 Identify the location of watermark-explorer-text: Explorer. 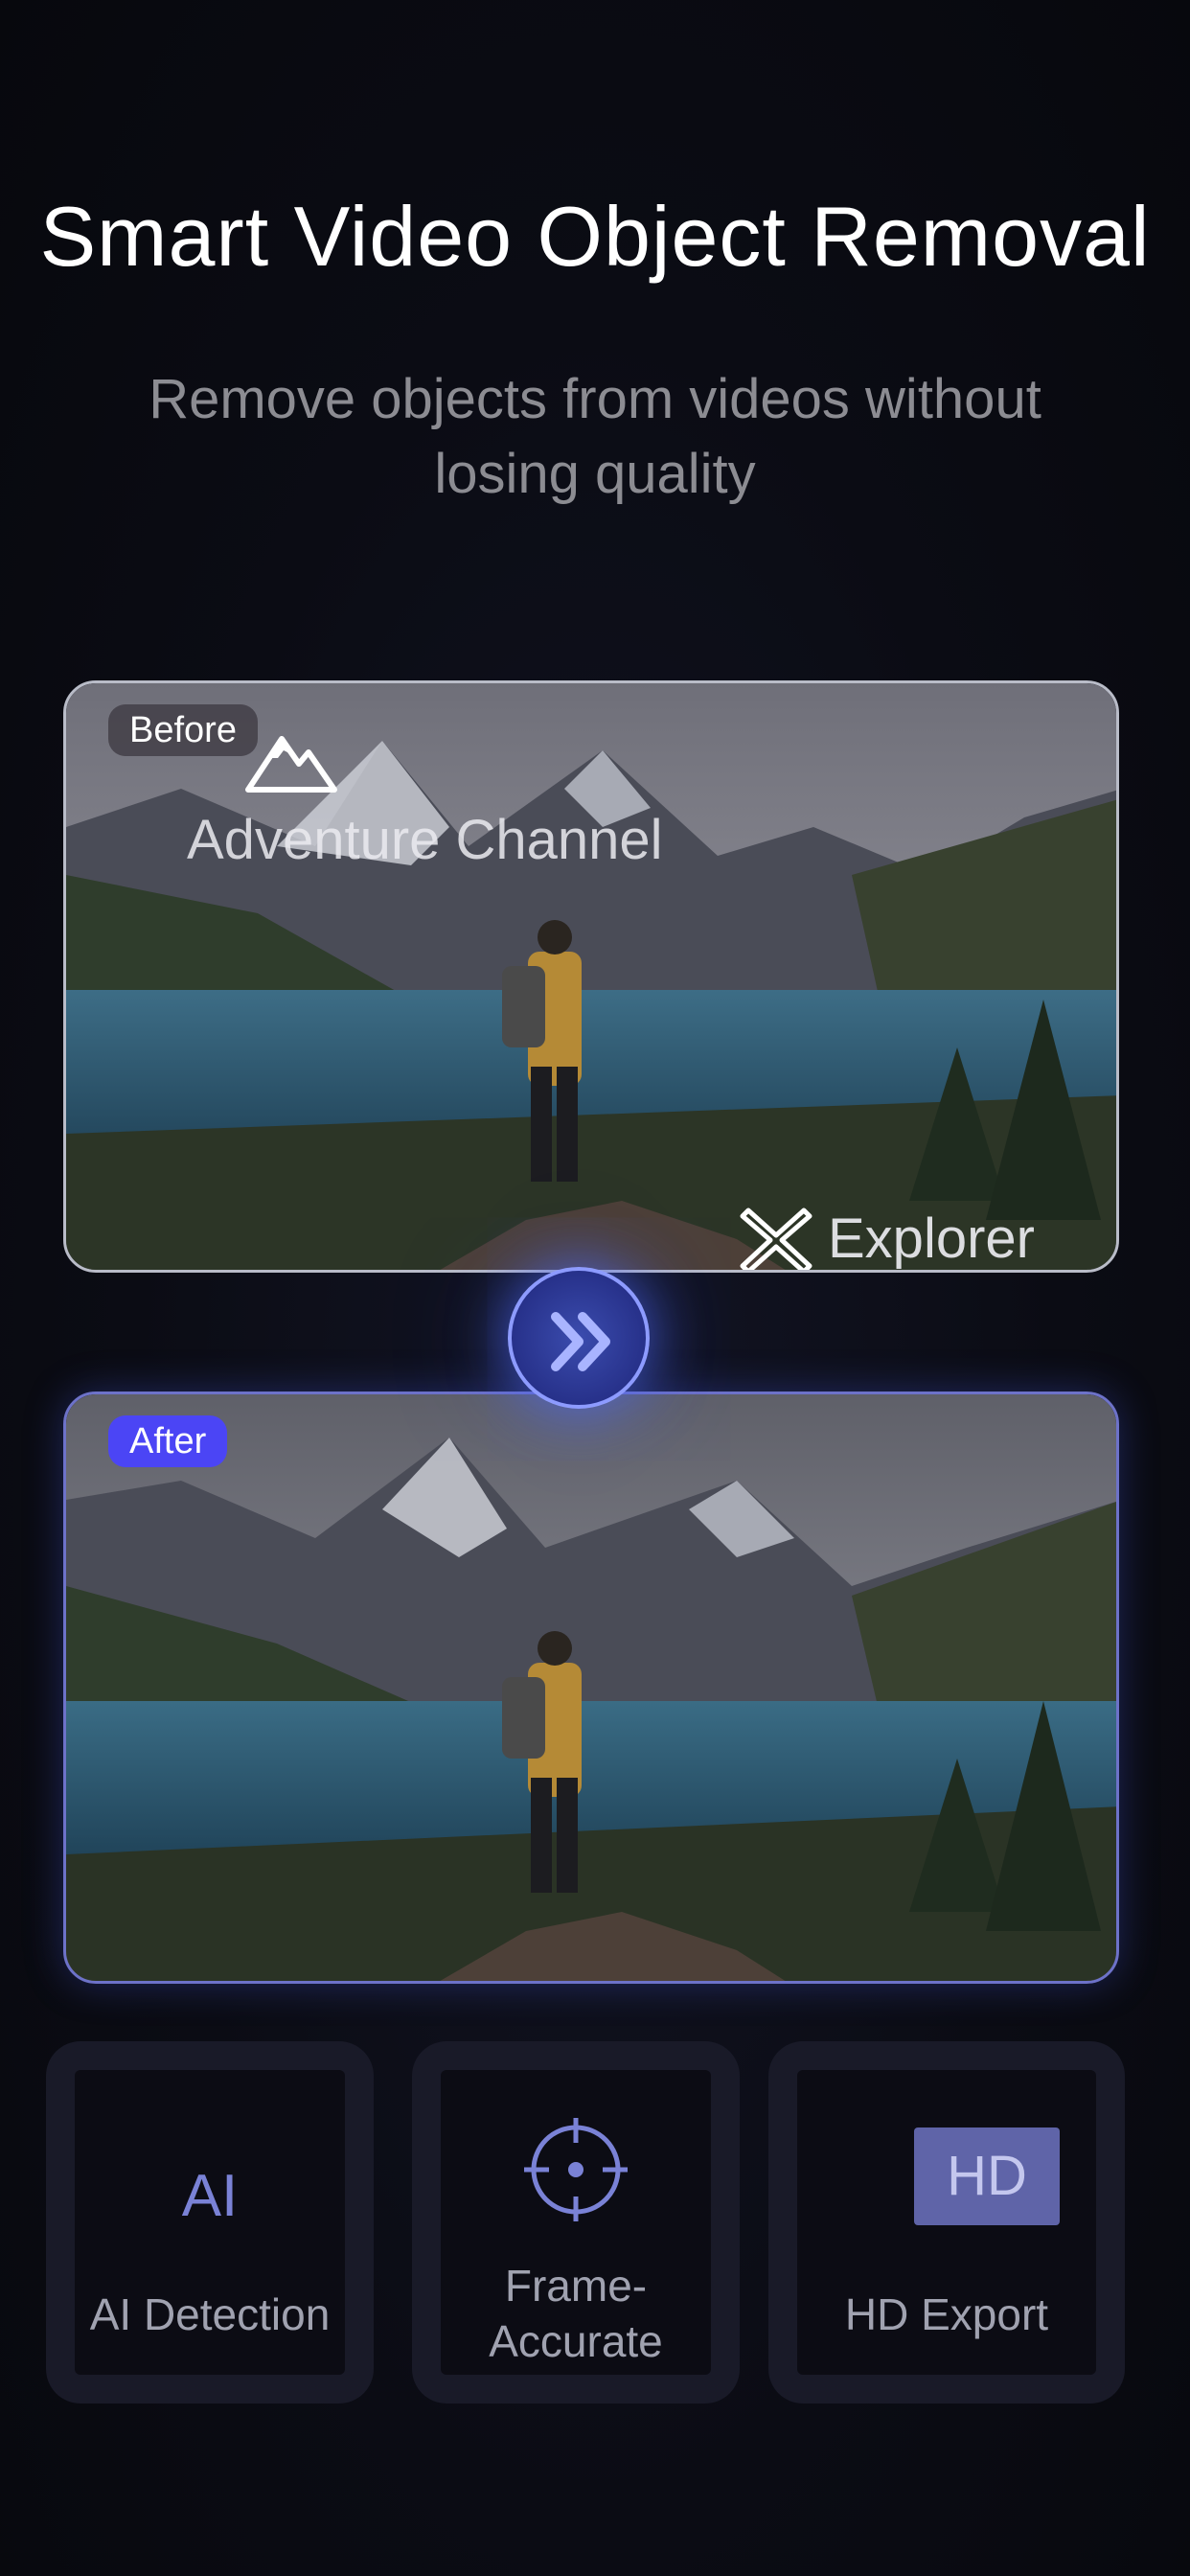
(932, 1239).